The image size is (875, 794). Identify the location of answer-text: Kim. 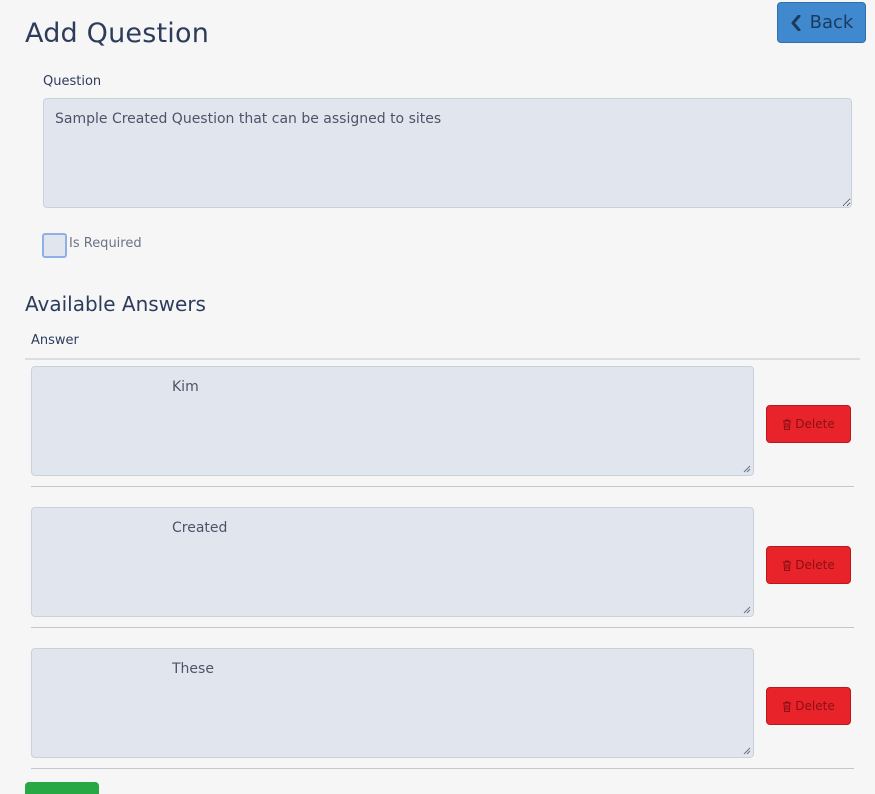
(185, 387).